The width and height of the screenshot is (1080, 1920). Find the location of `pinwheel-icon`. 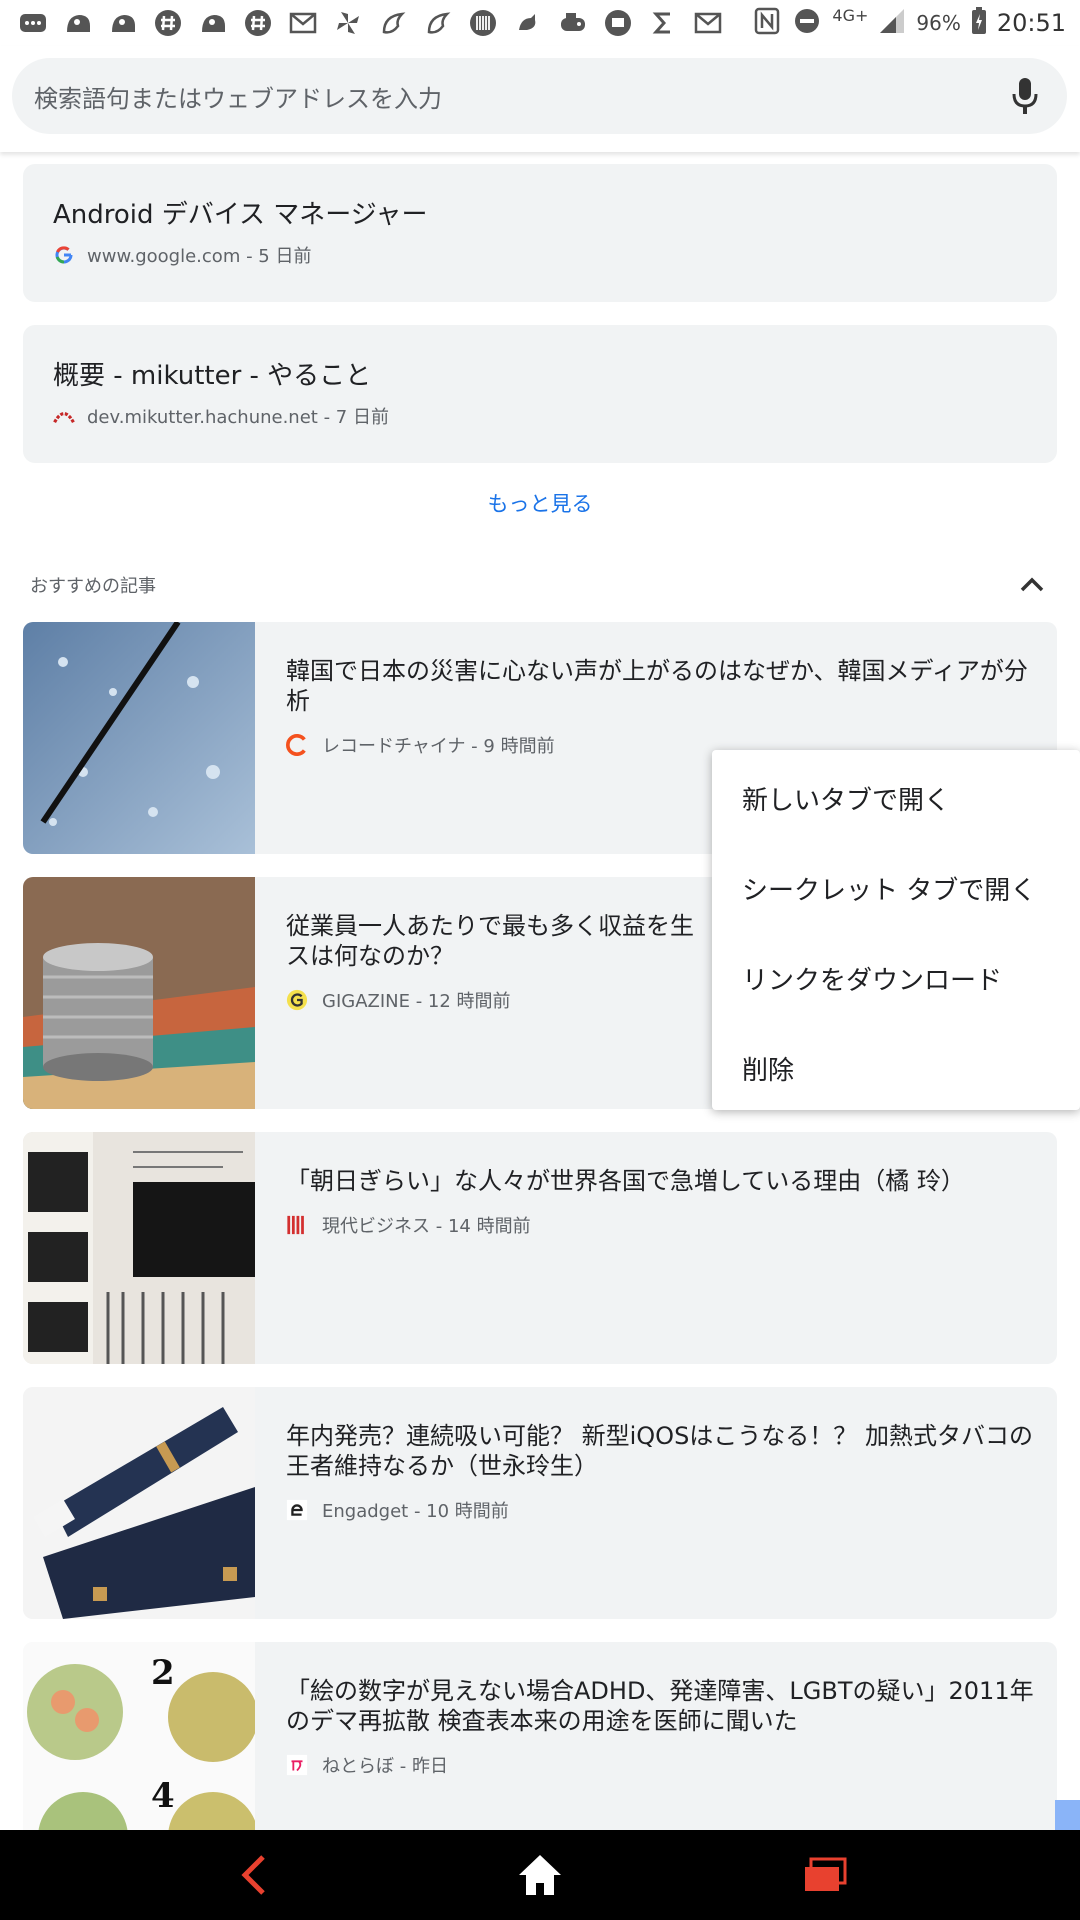

pinwheel-icon is located at coordinates (348, 23).